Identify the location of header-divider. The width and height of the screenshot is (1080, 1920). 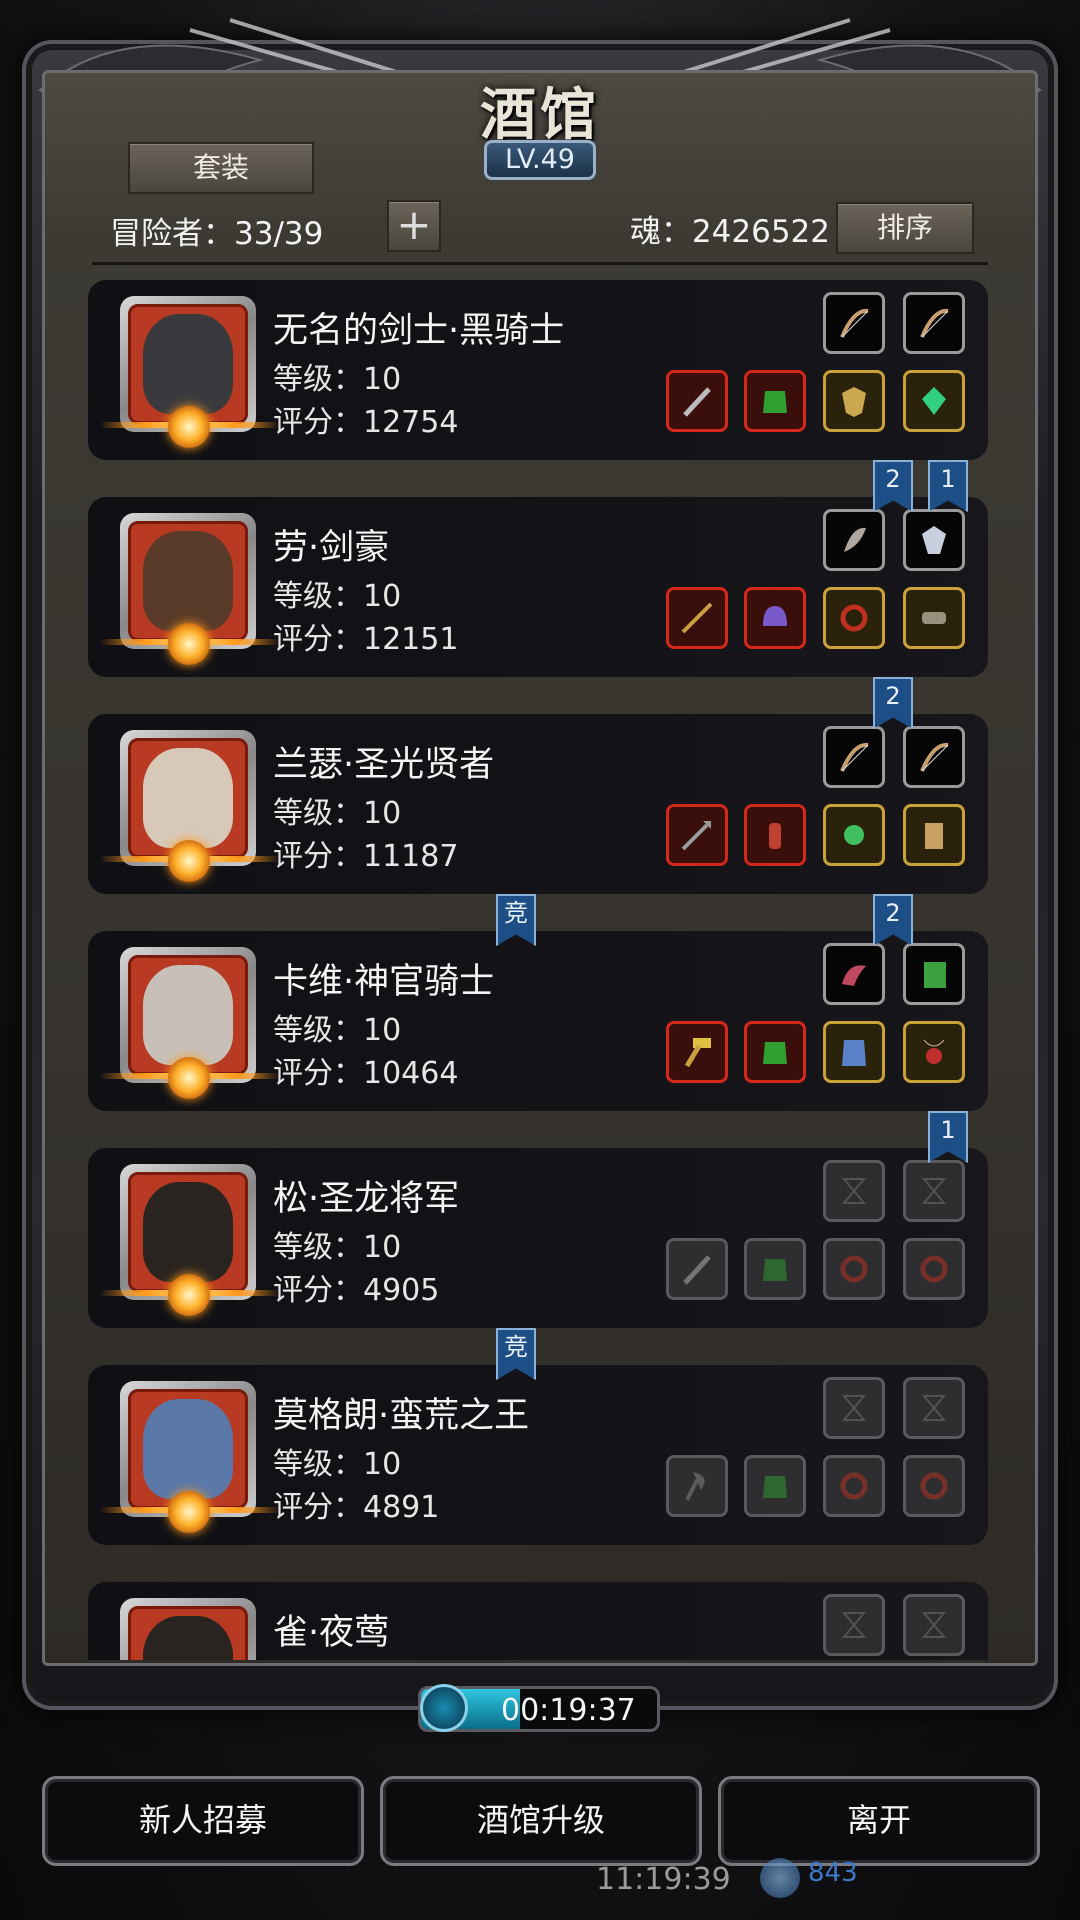
(540, 263).